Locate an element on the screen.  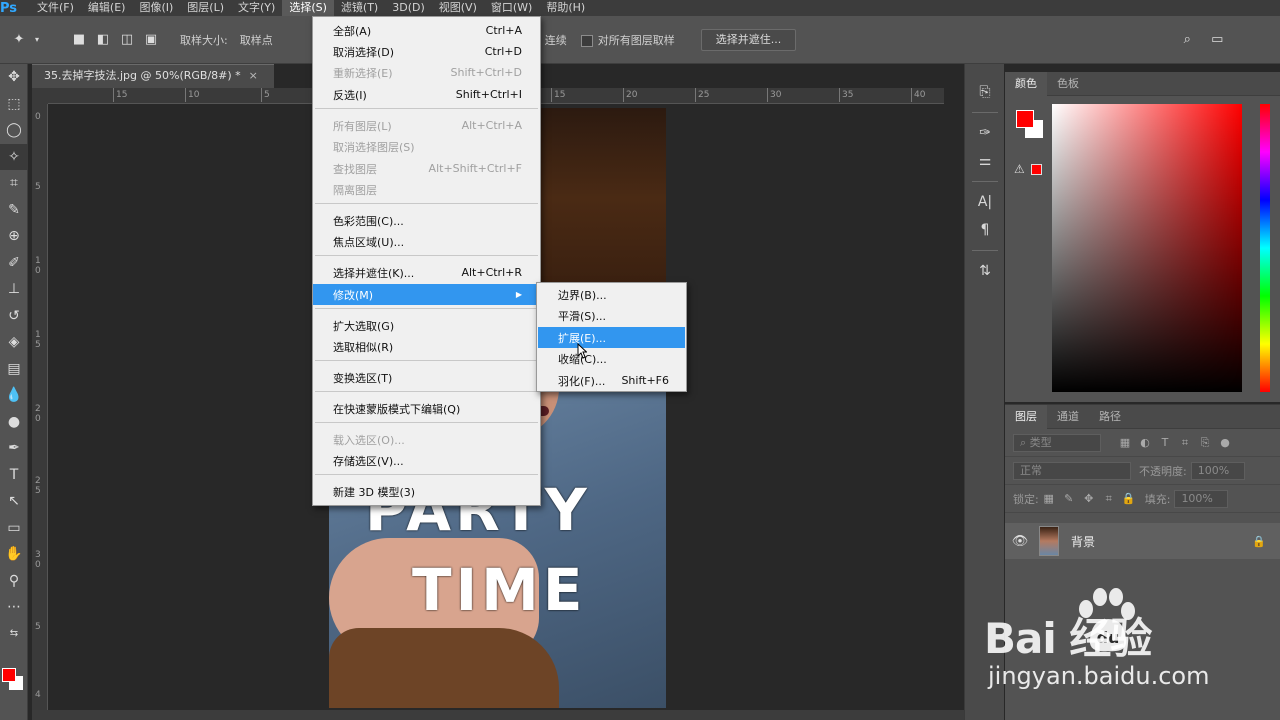
layer-kind-filter: ⌕ 类型 is located at coordinates (1057, 442).